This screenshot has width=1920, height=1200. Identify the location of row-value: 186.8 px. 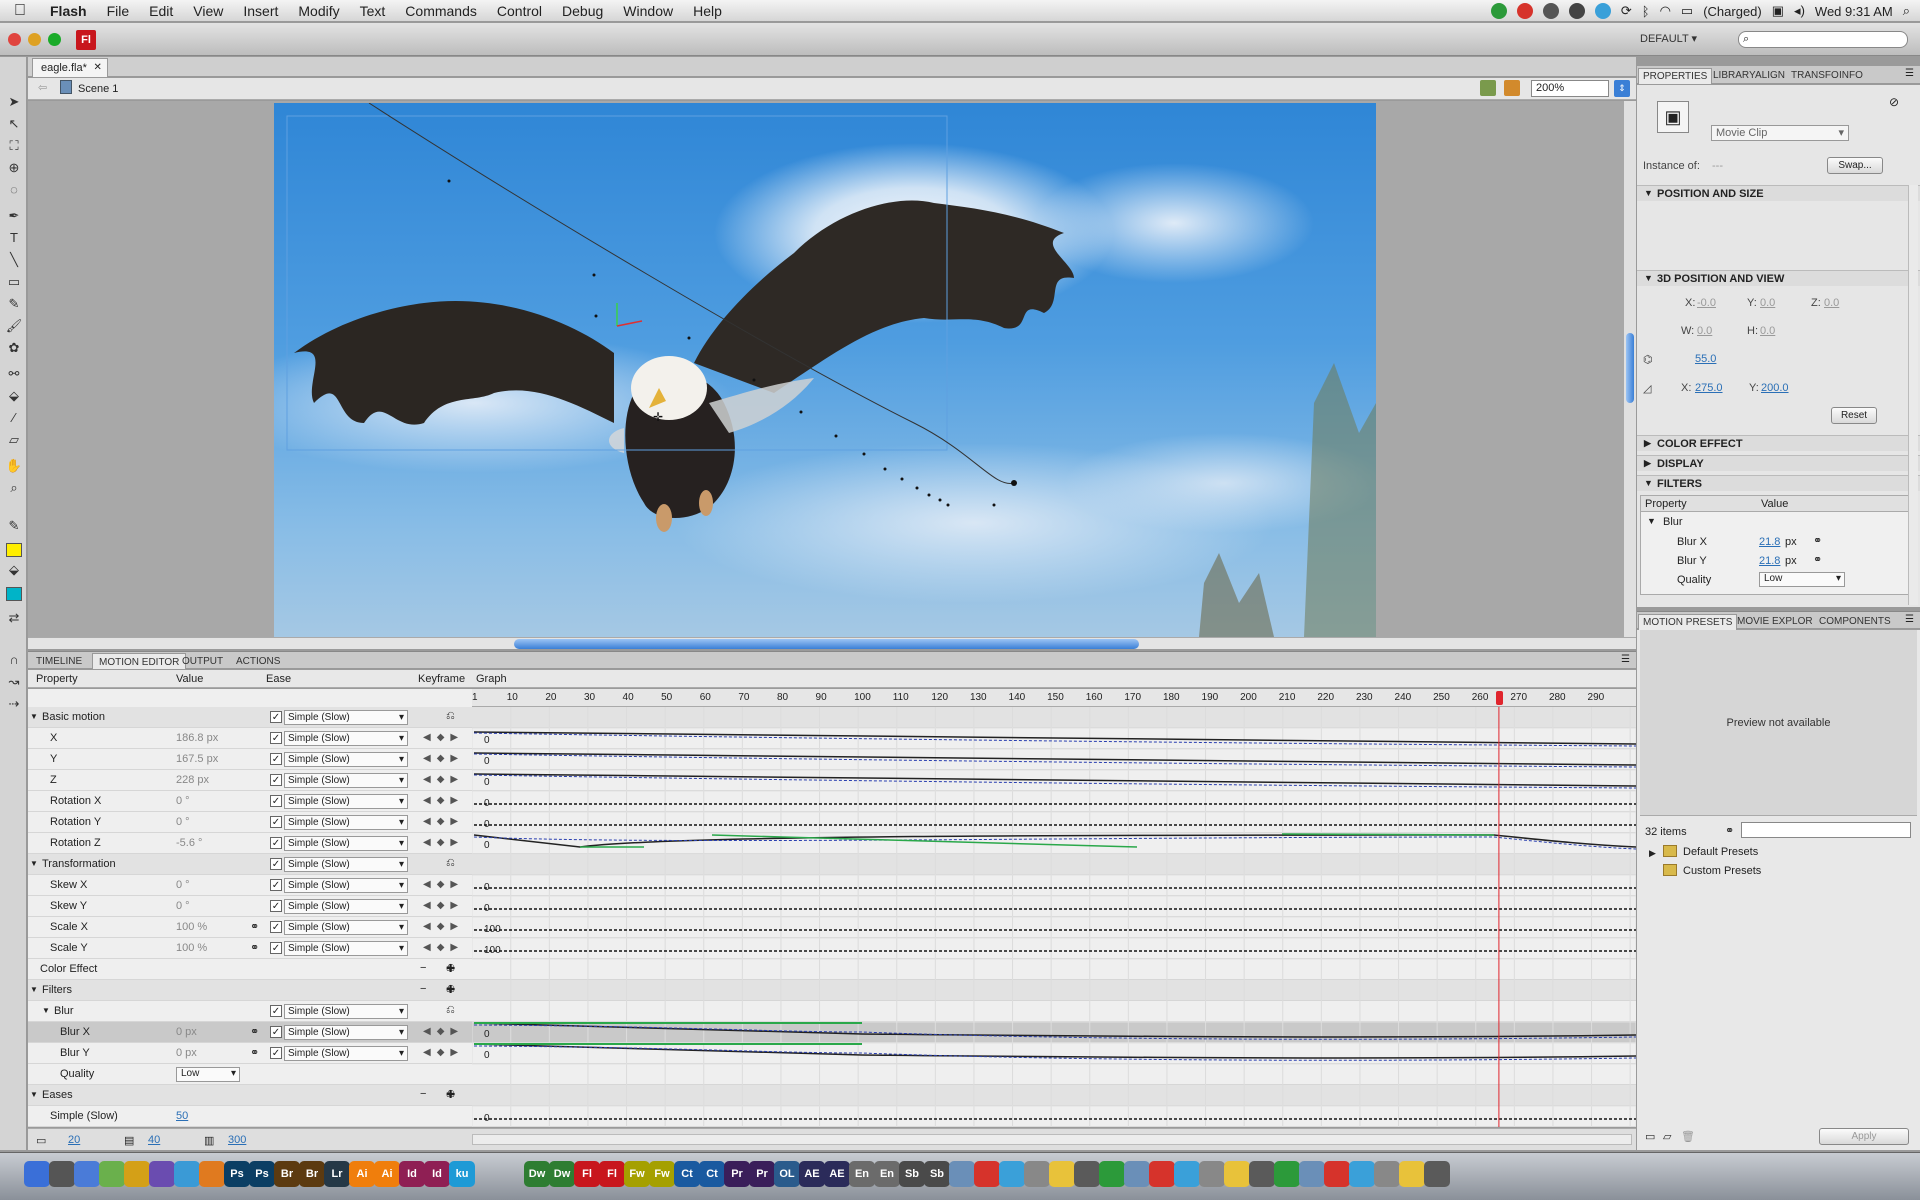
(197, 738).